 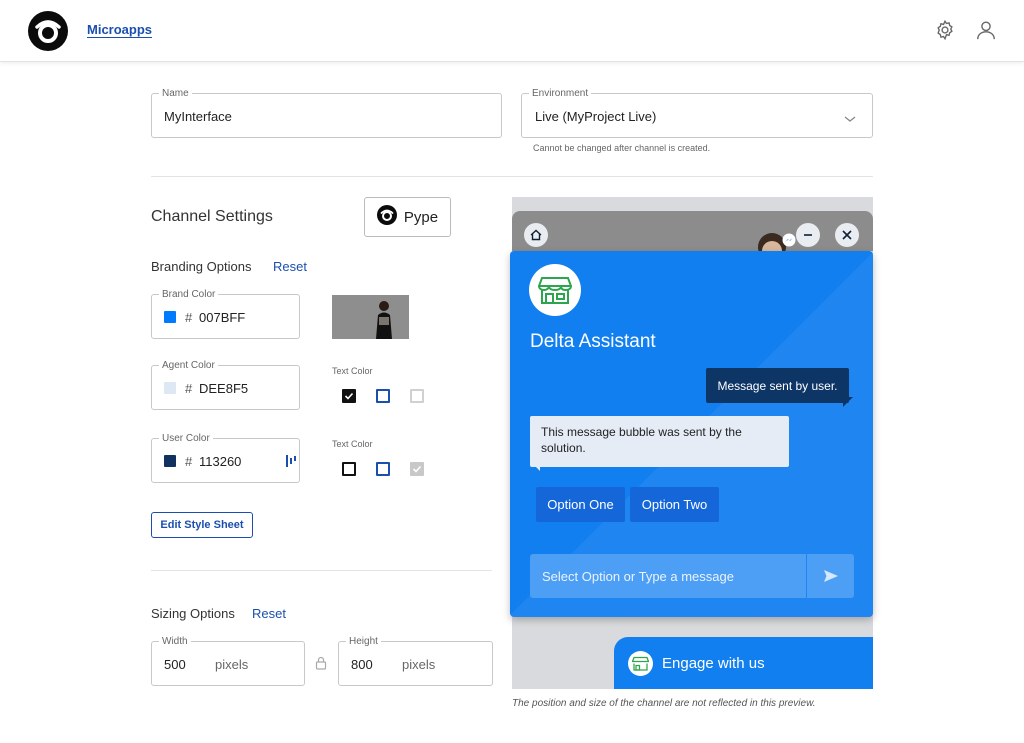 What do you see at coordinates (269, 613) in the screenshot?
I see `sizing-reset-link: Reset` at bounding box center [269, 613].